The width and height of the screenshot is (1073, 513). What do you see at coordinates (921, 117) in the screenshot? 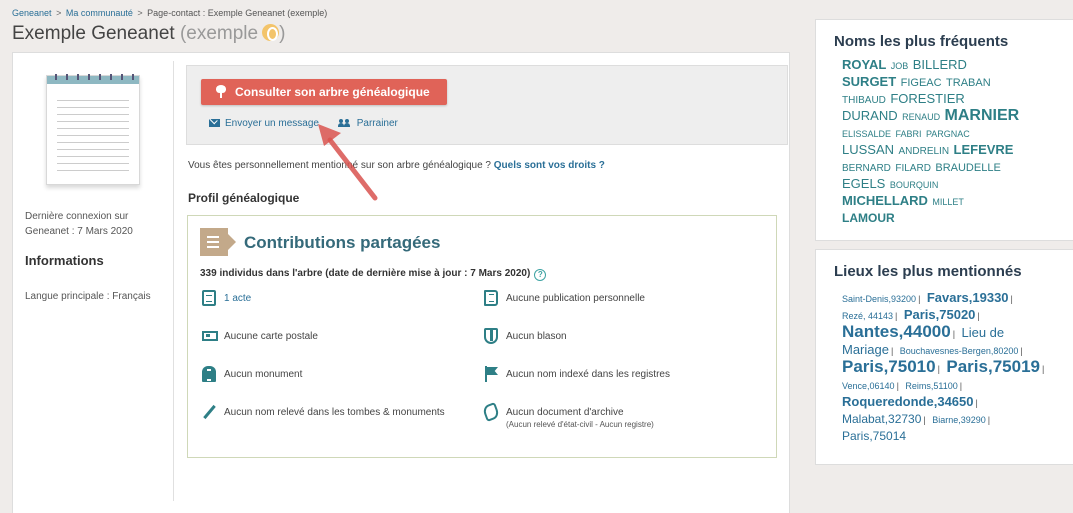
I see `name-tag: RENAUD` at bounding box center [921, 117].